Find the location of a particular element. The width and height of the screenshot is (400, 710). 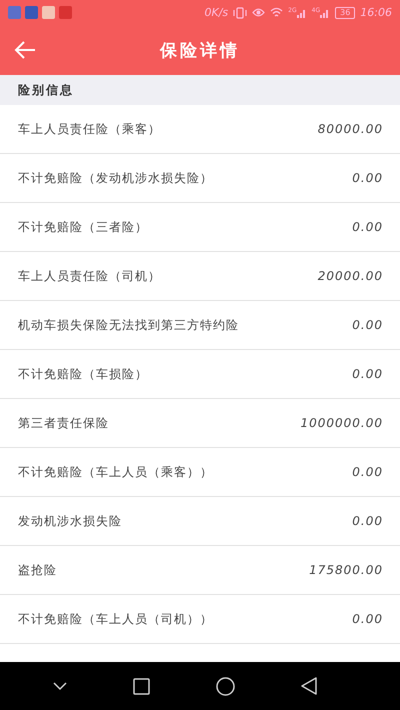

battery-indicator: 36 is located at coordinates (345, 12).